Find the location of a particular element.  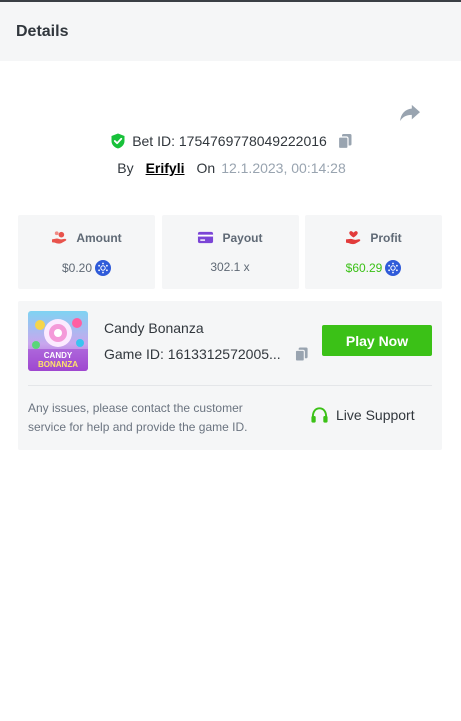

amount-value: $0.20 is located at coordinates (77, 268).